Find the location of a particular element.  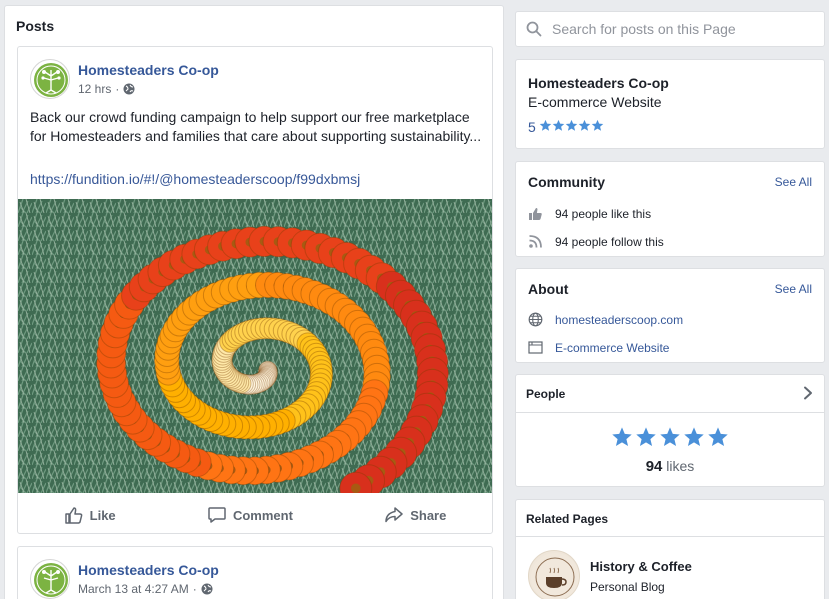

people-card: People 94 likes is located at coordinates (670, 430).